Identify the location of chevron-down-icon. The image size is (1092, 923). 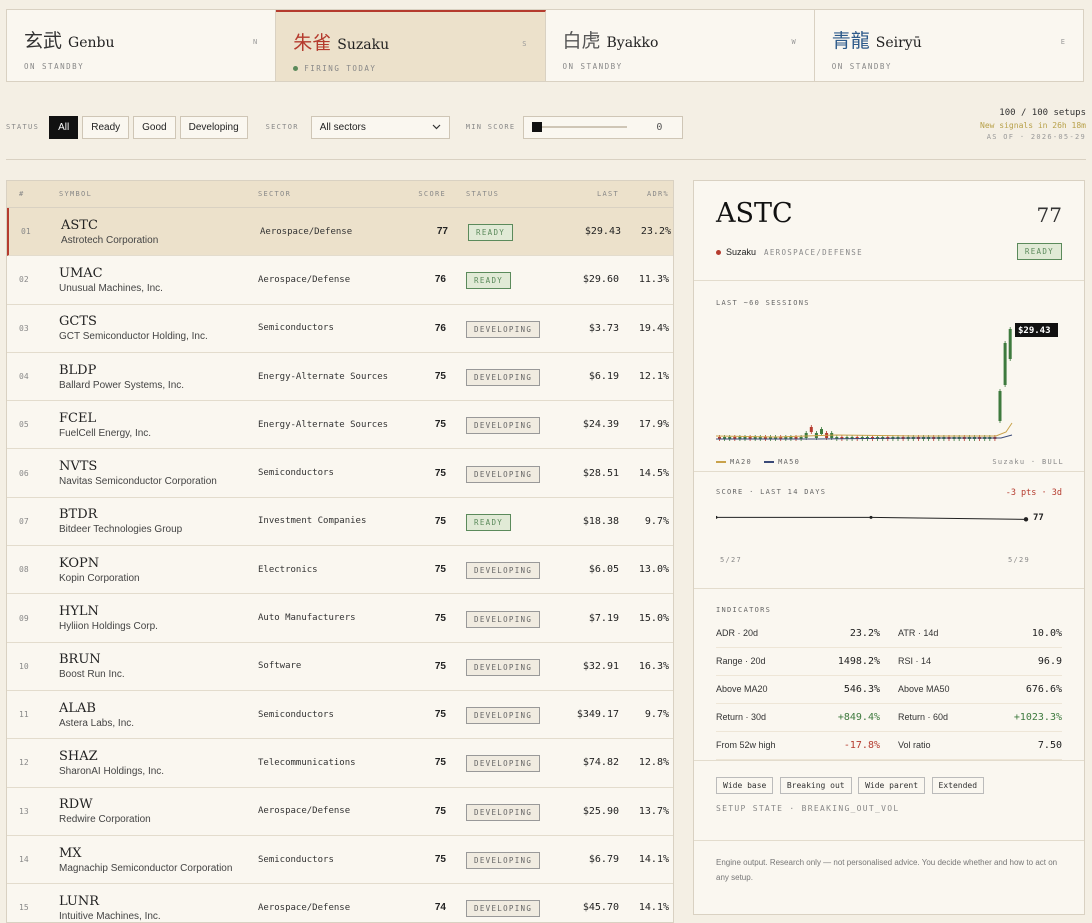
(436, 127).